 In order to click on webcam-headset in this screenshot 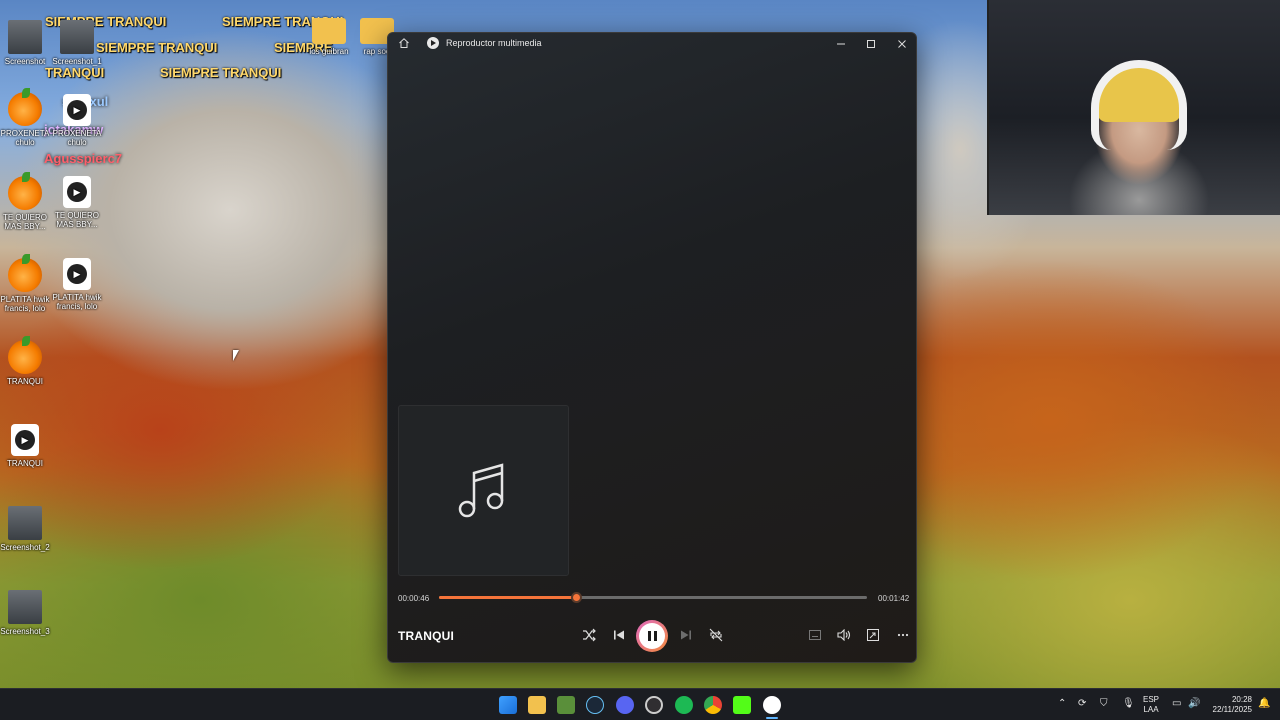, I will do `click(1139, 105)`.